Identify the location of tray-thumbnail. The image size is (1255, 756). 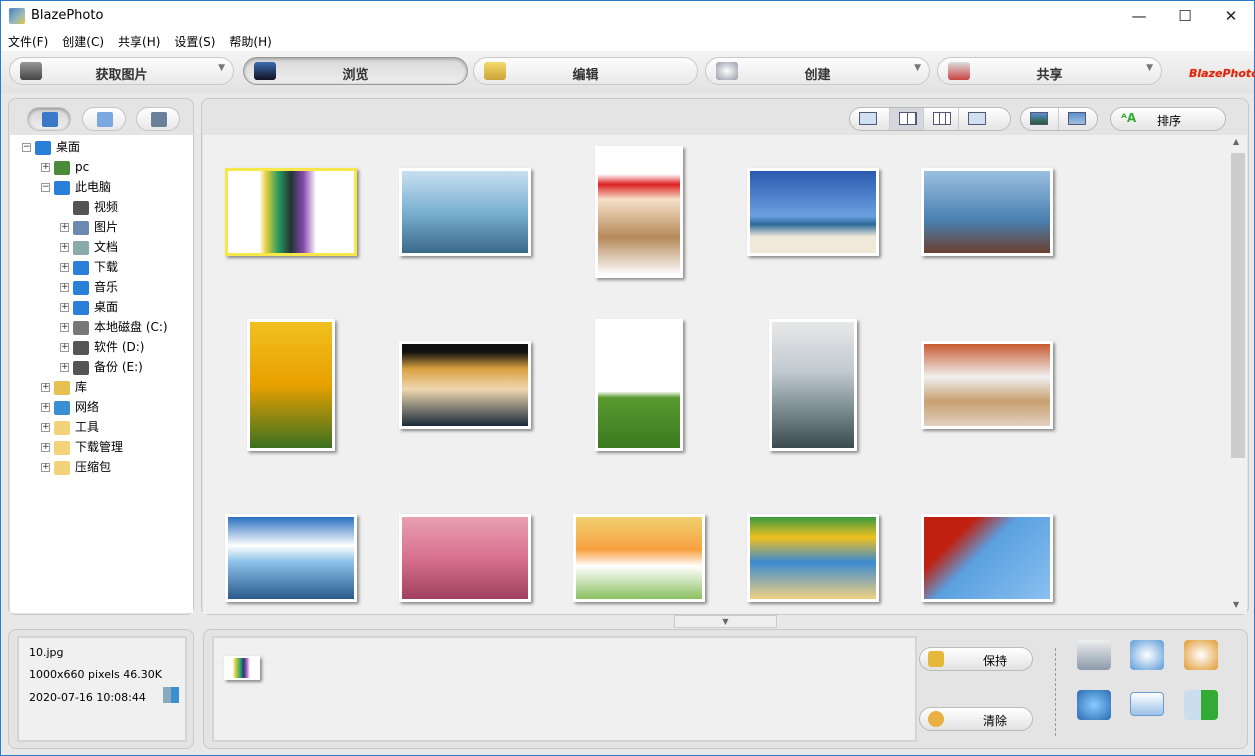
(242, 668).